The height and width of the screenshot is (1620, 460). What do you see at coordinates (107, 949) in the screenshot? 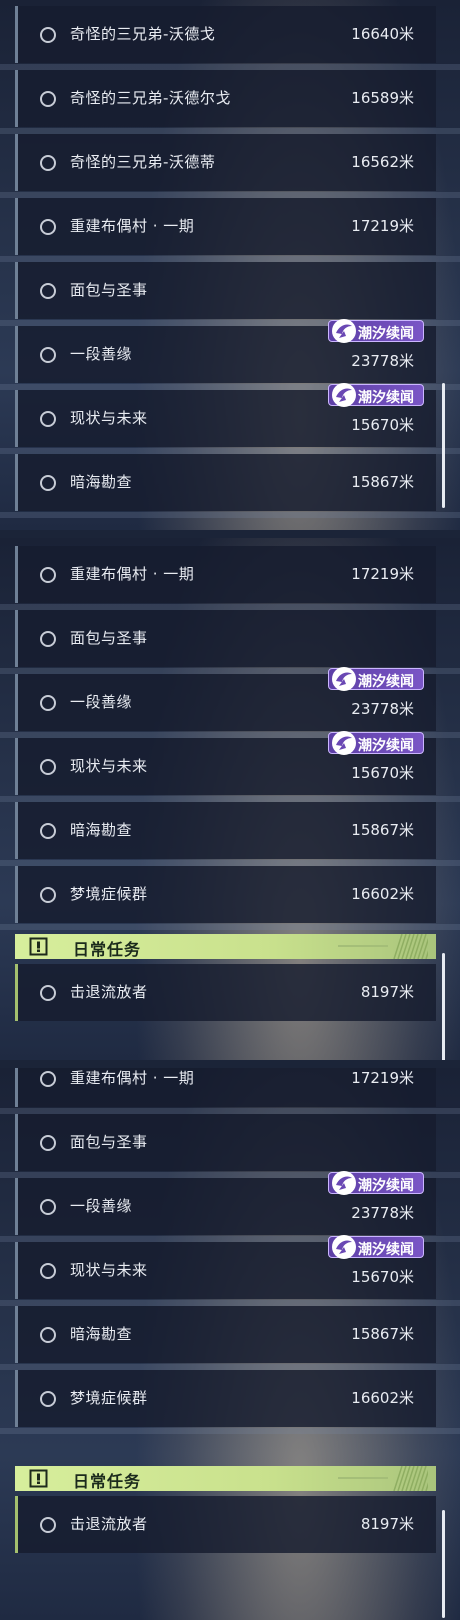
I see `daily-tasks-title: 日常任务` at bounding box center [107, 949].